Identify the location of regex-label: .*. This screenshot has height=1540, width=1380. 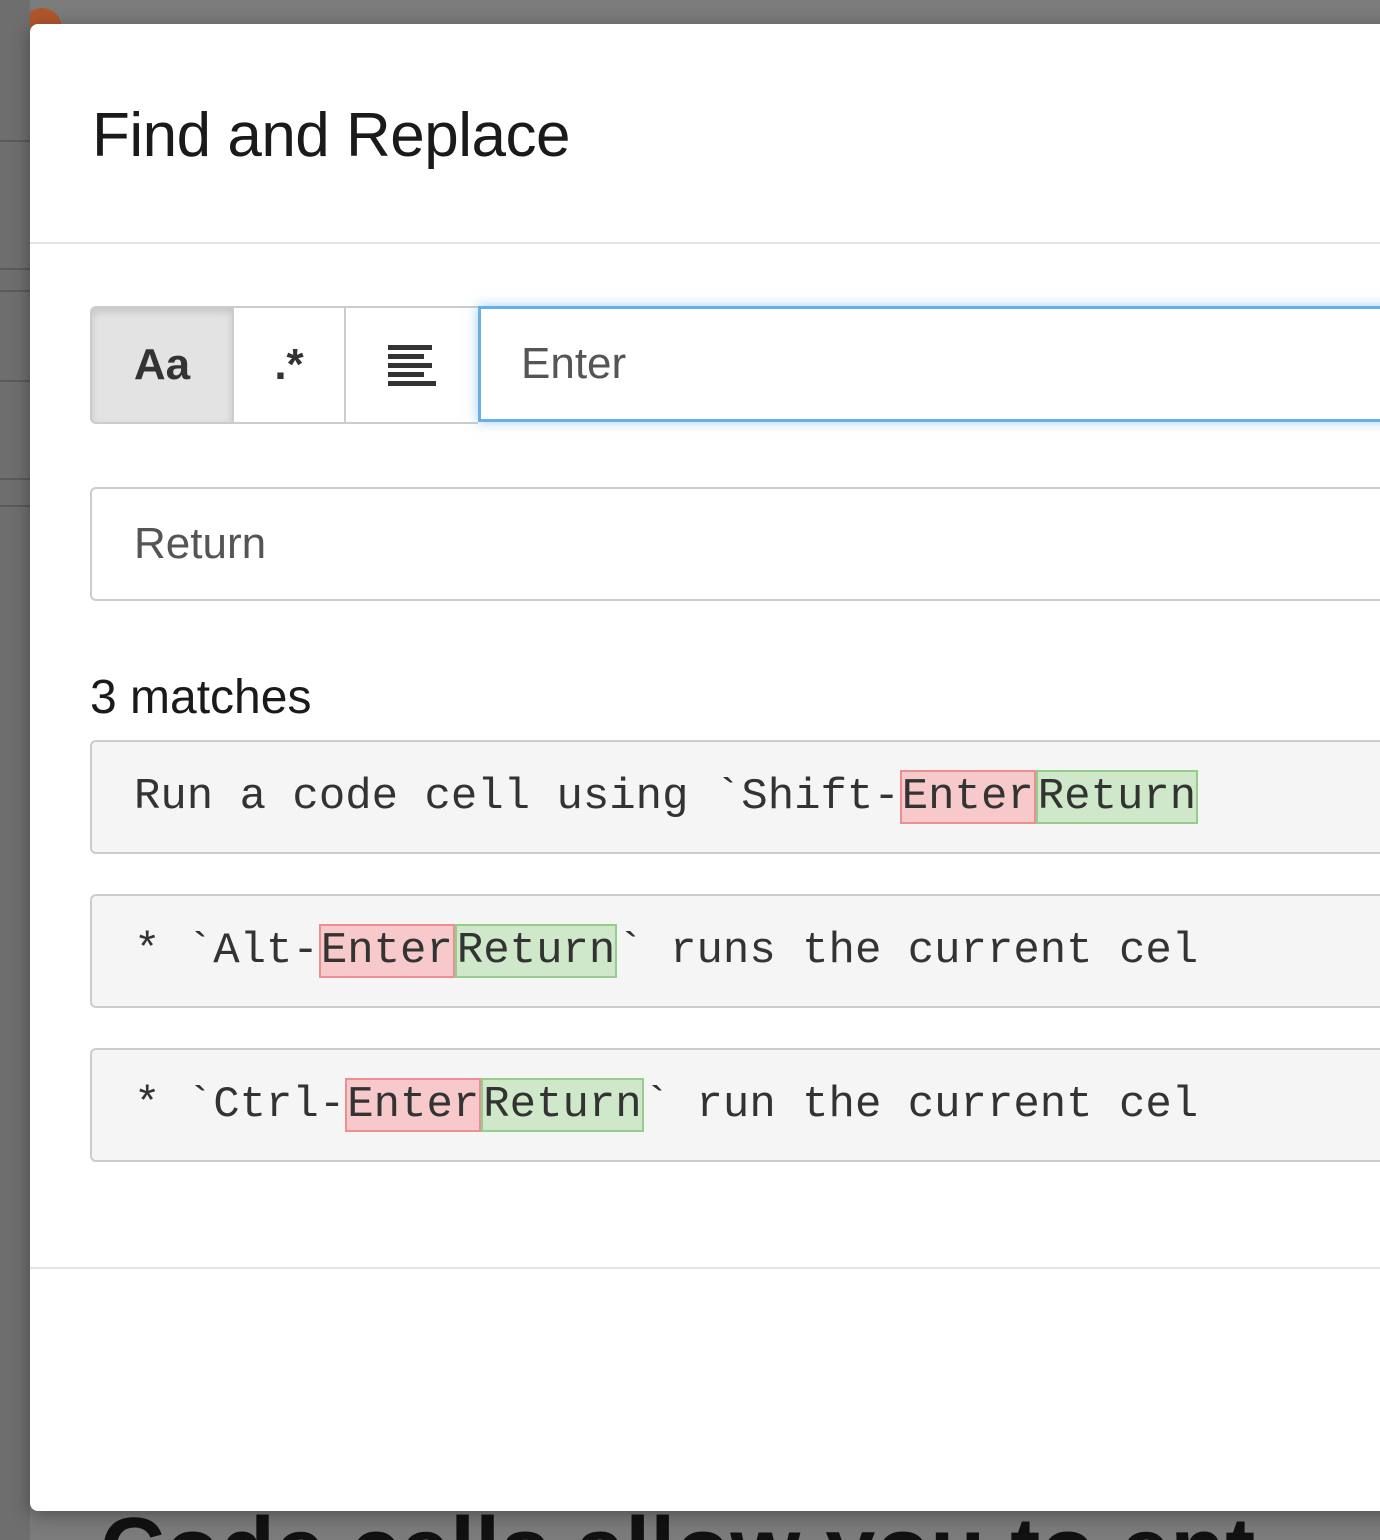
(289, 364).